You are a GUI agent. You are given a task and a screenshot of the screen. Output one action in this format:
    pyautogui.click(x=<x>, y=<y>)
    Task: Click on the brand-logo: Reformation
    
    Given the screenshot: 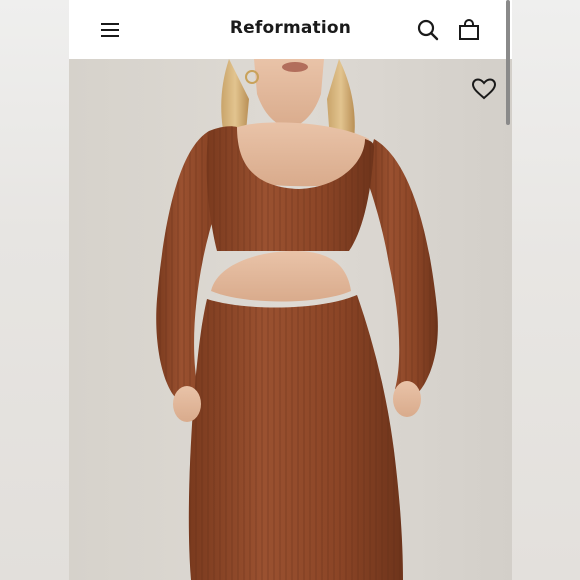 What is the action you would take?
    pyautogui.click(x=290, y=28)
    